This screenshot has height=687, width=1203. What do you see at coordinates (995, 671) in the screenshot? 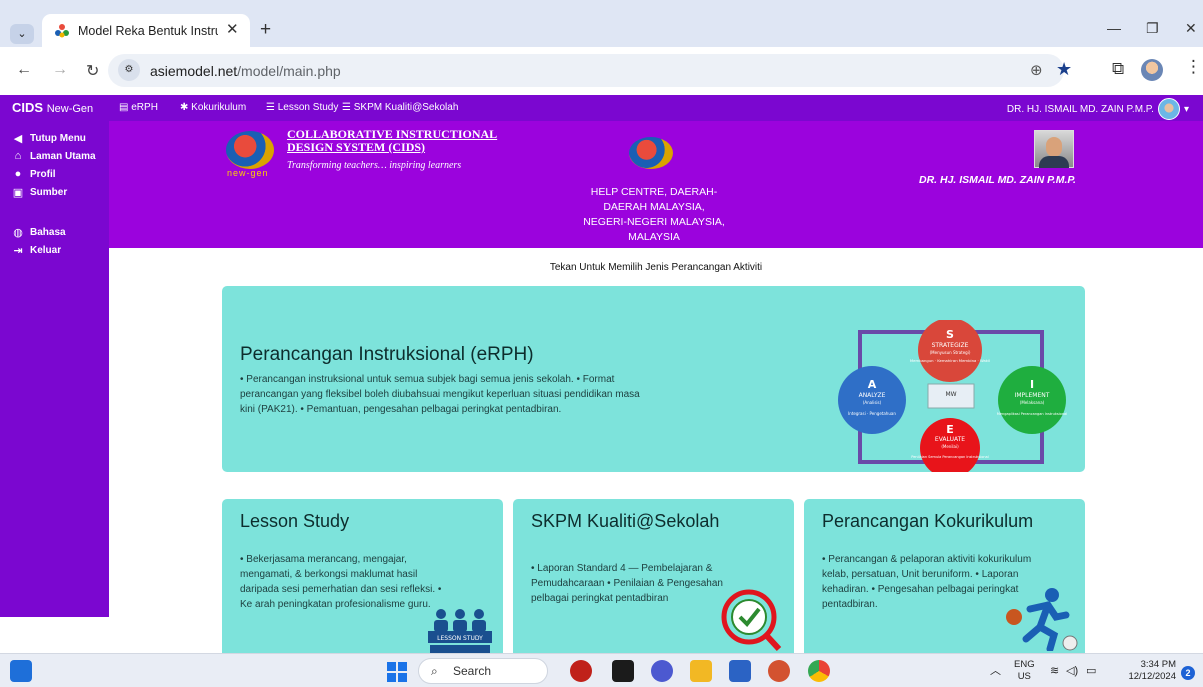
I see `tray-overflow-icon: ︿` at bounding box center [995, 671].